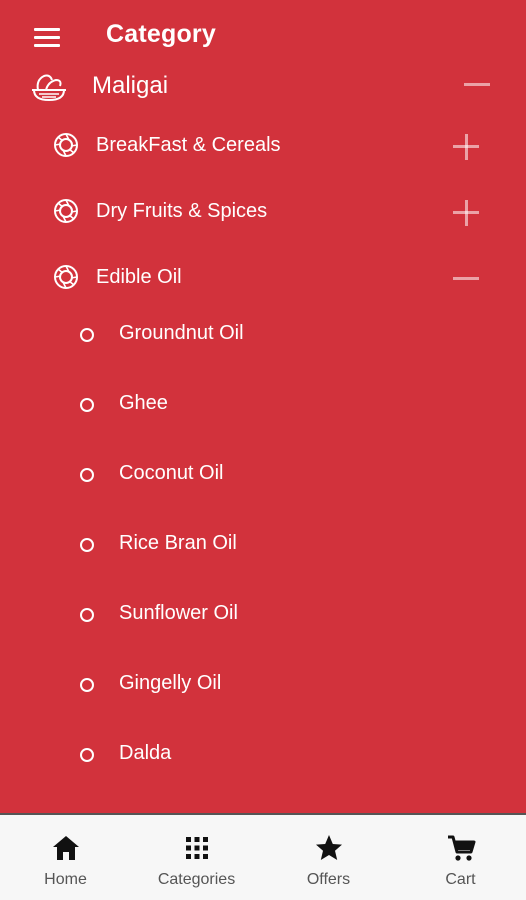 This screenshot has height=900, width=526. What do you see at coordinates (328, 879) in the screenshot?
I see `nav-label: Offers` at bounding box center [328, 879].